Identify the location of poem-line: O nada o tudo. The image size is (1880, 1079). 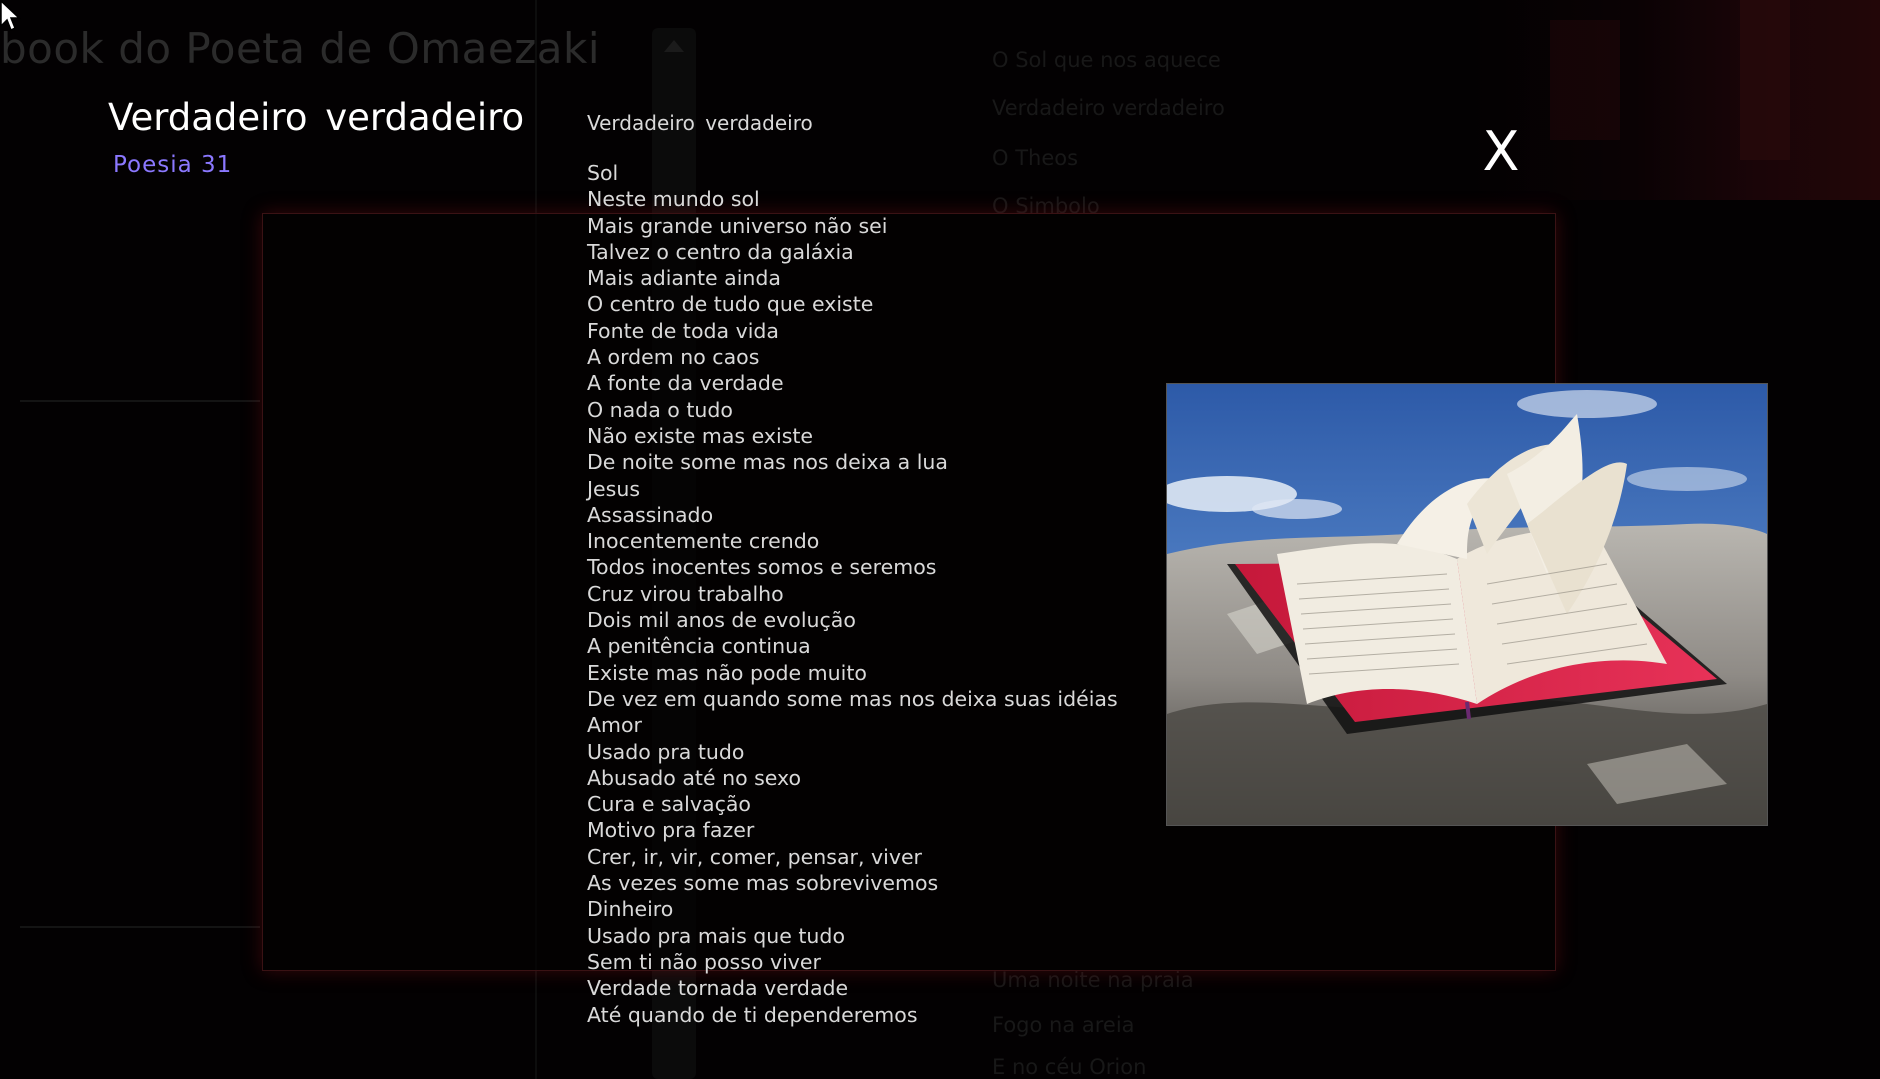
(660, 409).